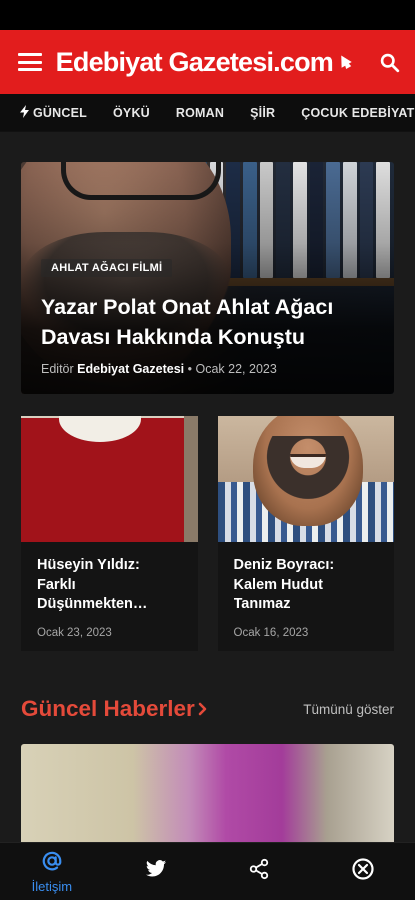 The image size is (415, 900). I want to click on share-button, so click(259, 871).